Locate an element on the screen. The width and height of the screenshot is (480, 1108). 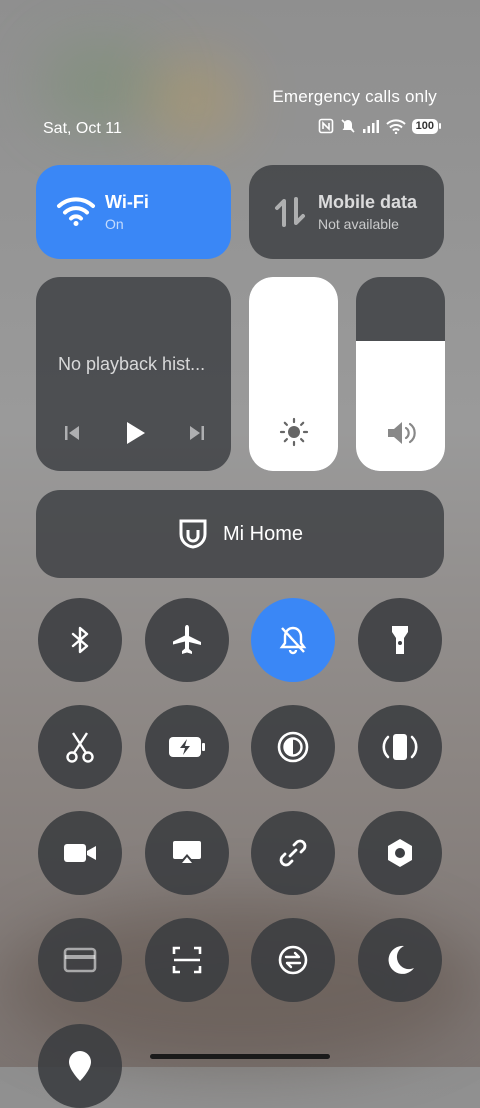
link-toggle is located at coordinates (293, 853).